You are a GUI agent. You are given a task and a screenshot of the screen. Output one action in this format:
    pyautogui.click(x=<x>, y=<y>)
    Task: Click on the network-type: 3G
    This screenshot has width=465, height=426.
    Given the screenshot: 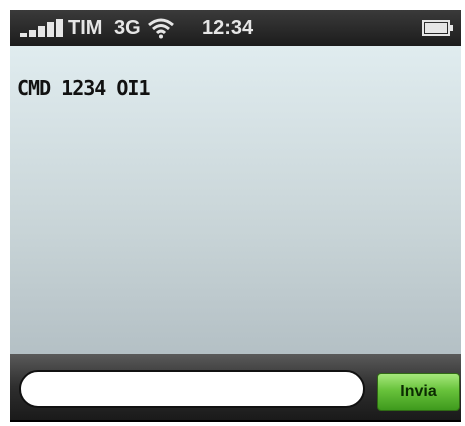 What is the action you would take?
    pyautogui.click(x=127, y=28)
    